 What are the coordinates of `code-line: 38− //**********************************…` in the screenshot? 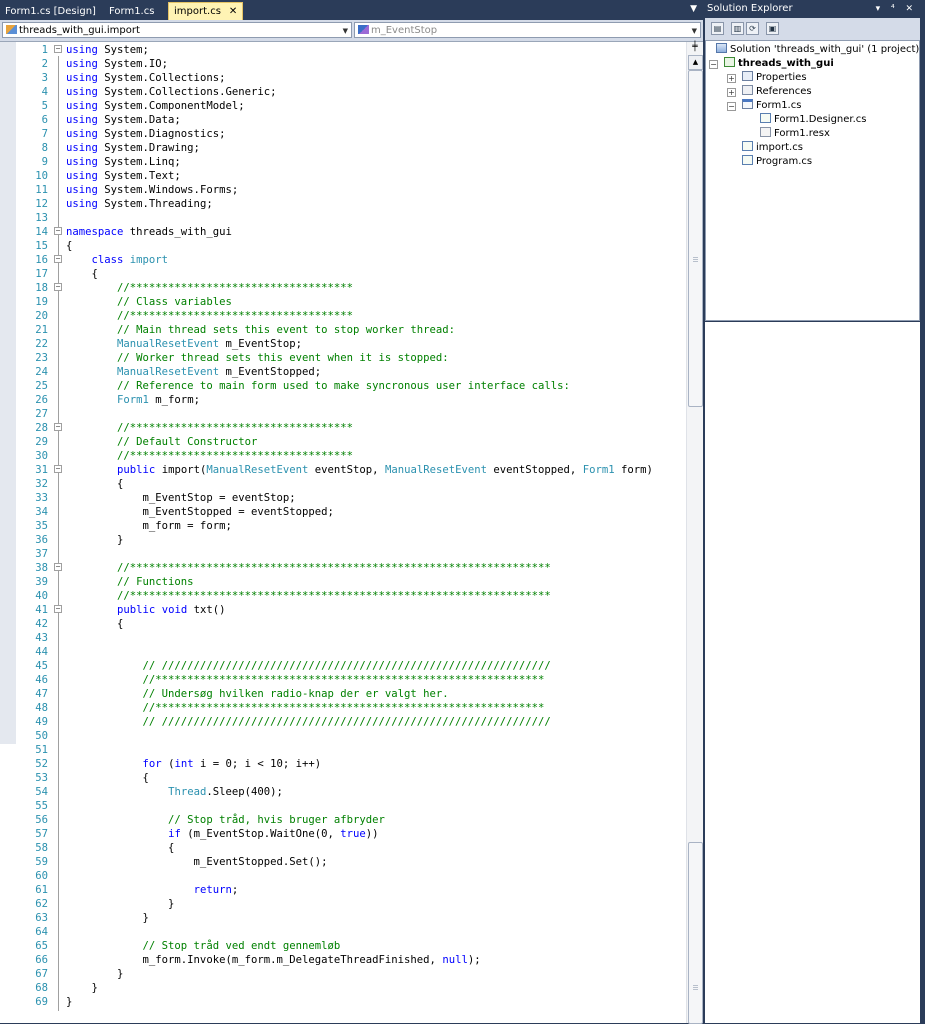 It's located at (343, 568).